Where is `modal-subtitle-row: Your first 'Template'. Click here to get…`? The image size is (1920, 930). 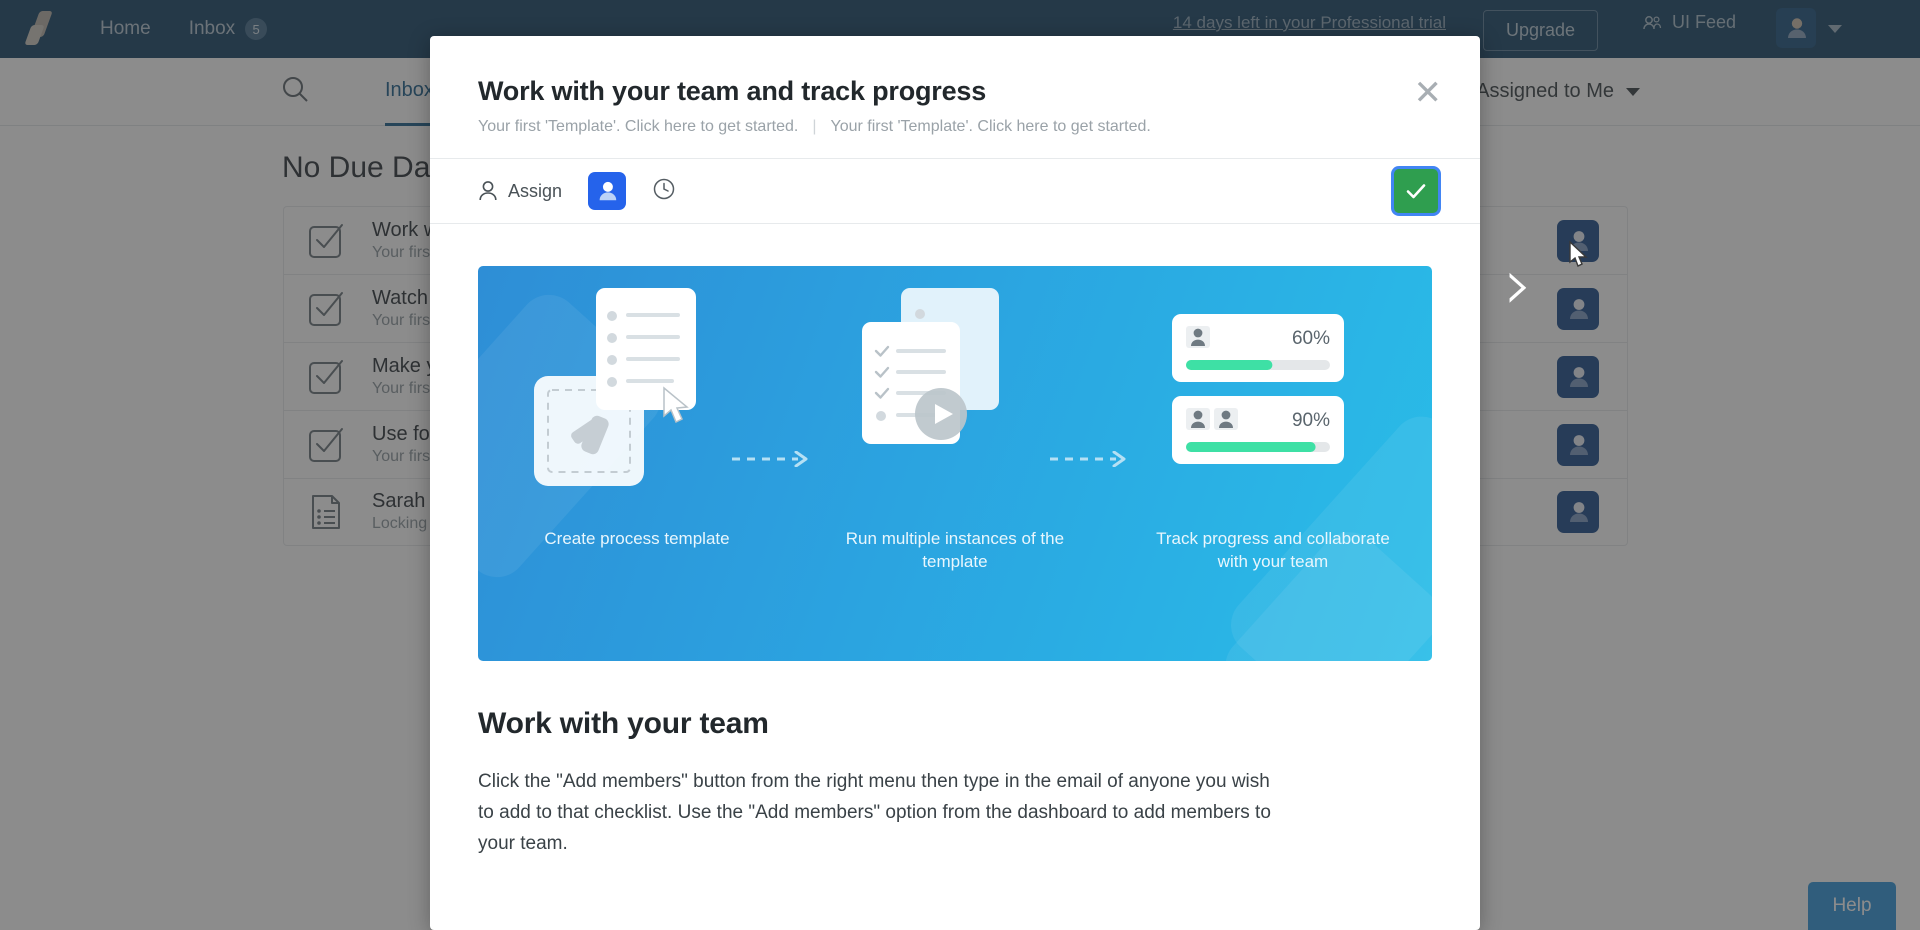 modal-subtitle-row: Your first 'Template'. Click here to get… is located at coordinates (955, 127).